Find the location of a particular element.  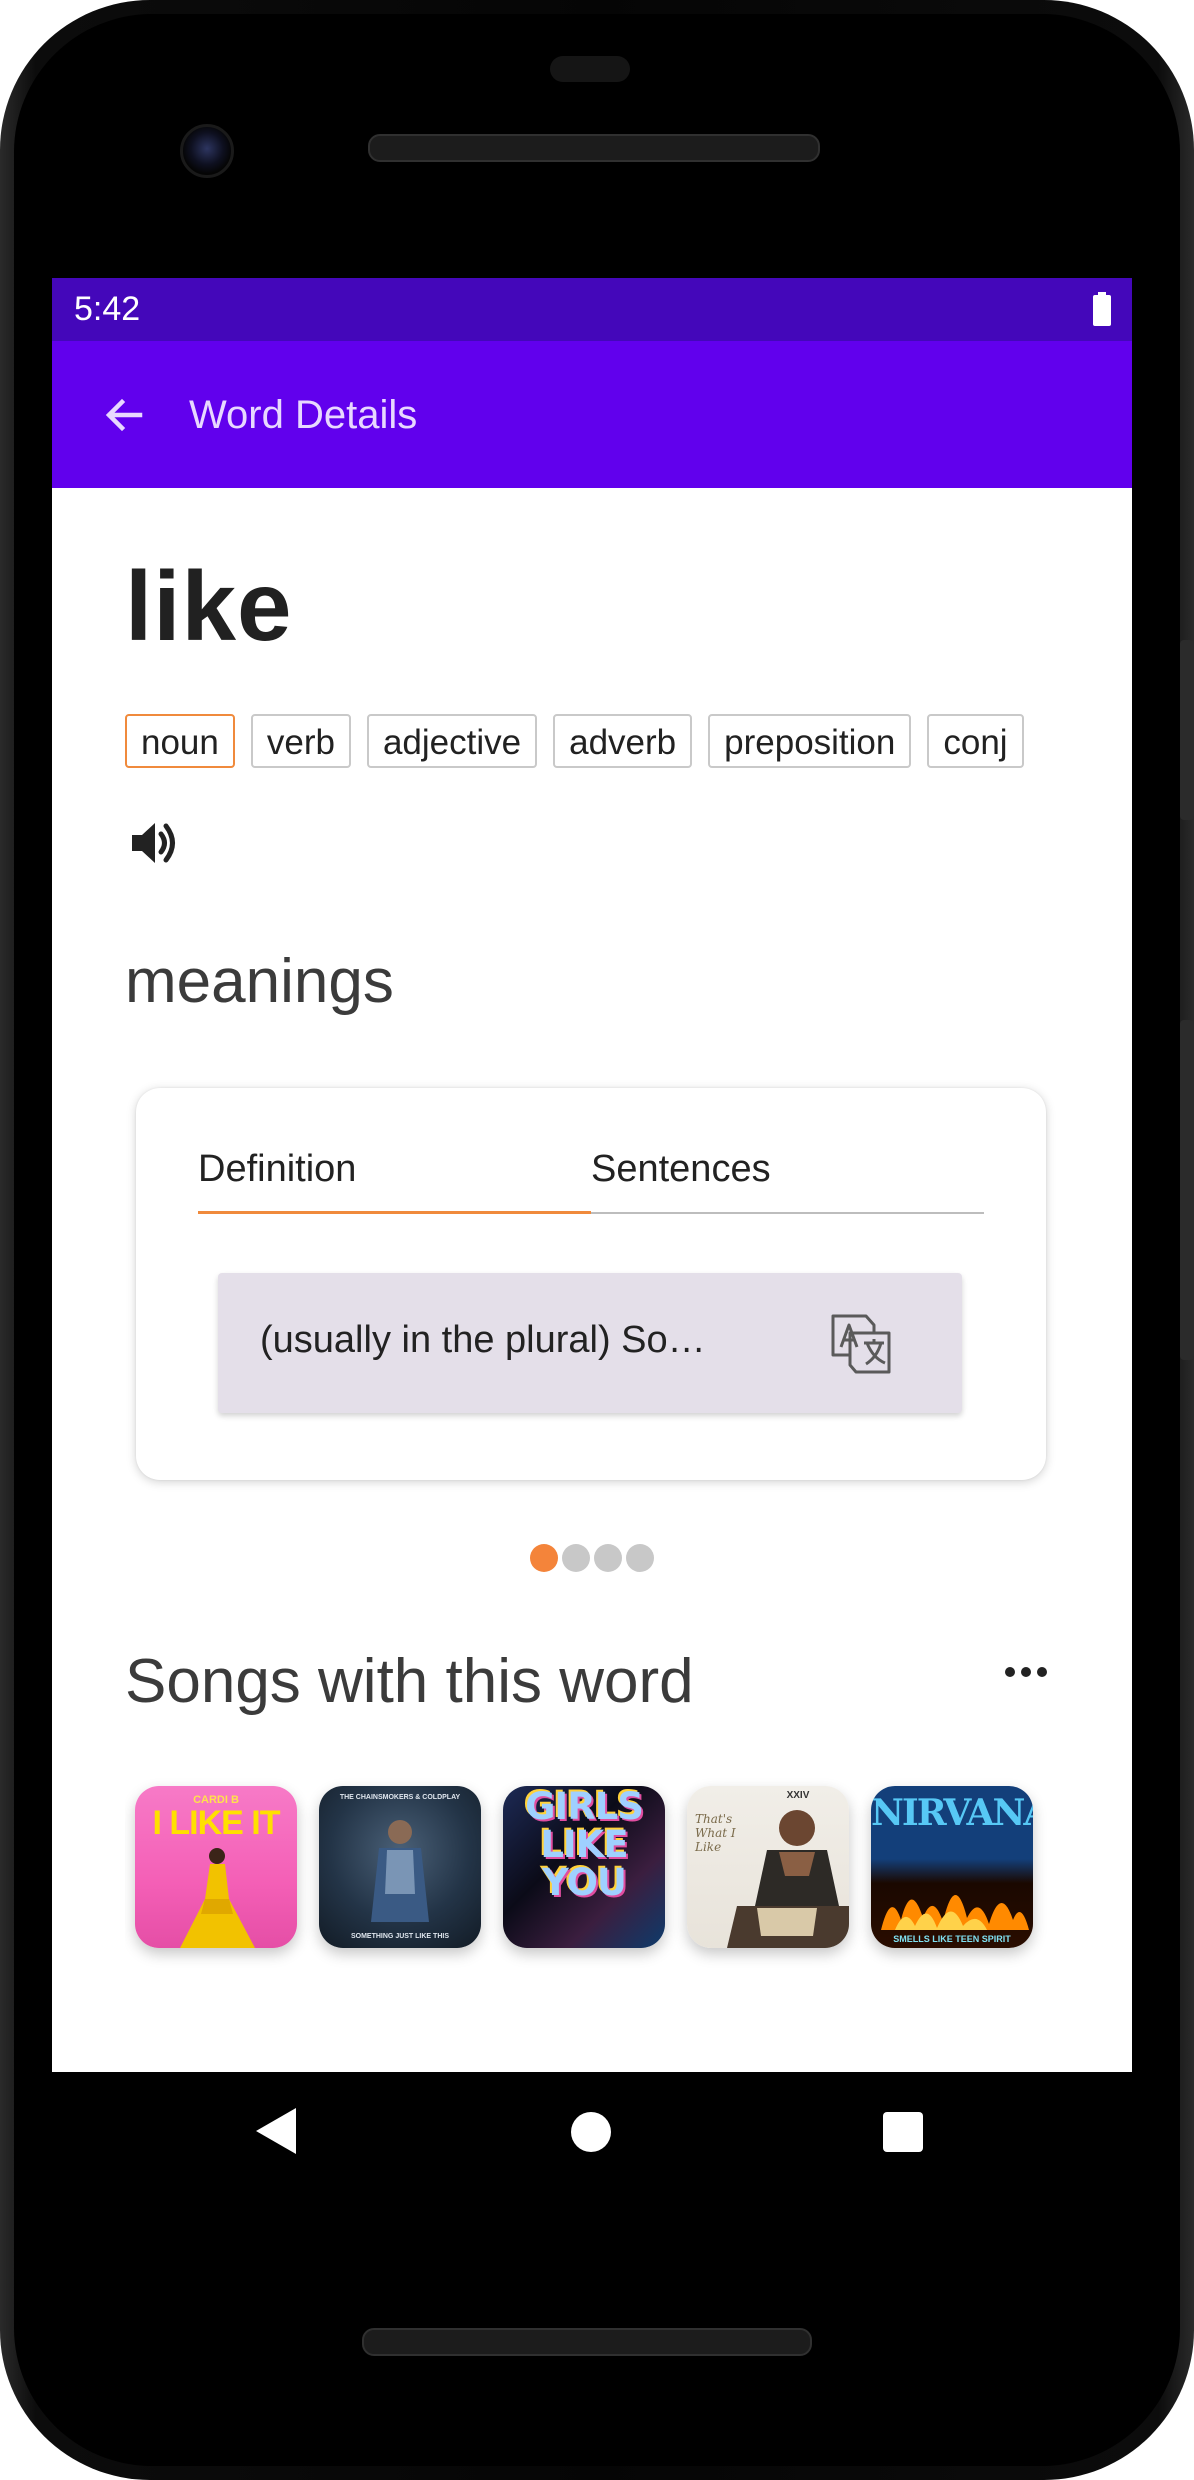

volume-icon is located at coordinates (155, 843).